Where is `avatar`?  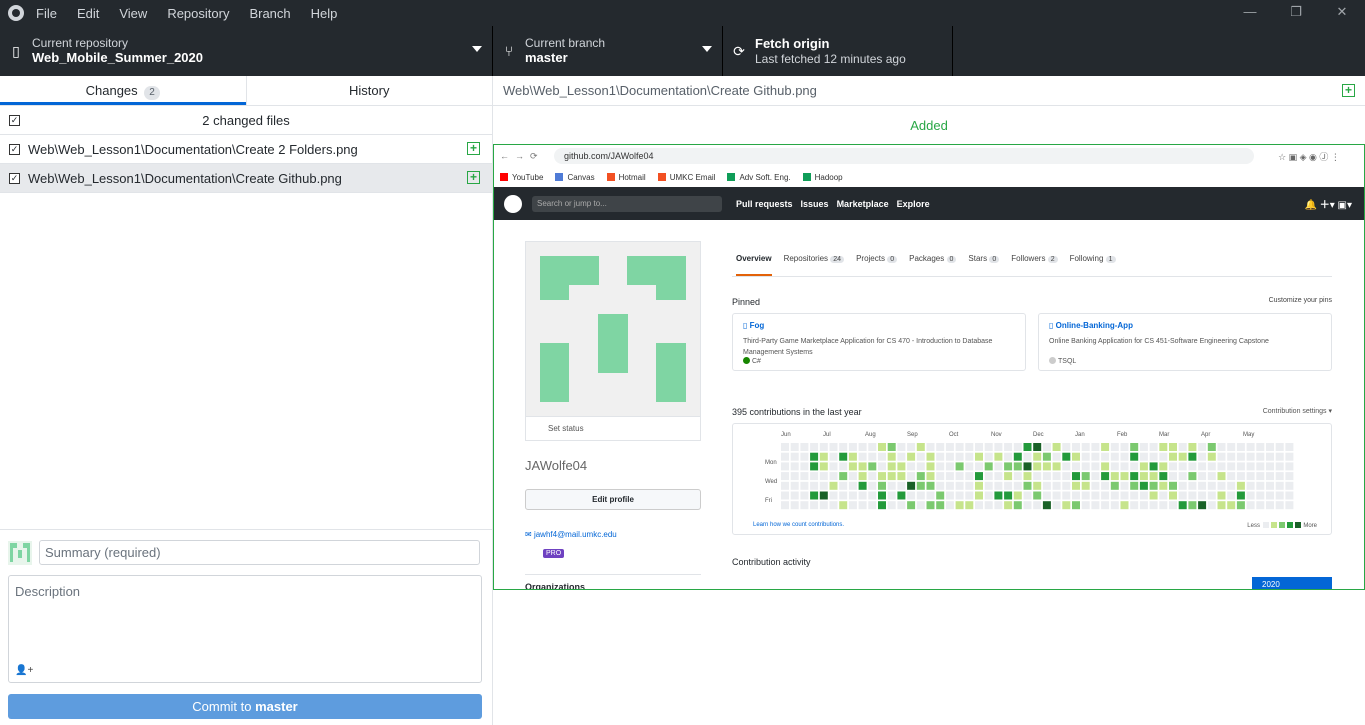 avatar is located at coordinates (20, 552).